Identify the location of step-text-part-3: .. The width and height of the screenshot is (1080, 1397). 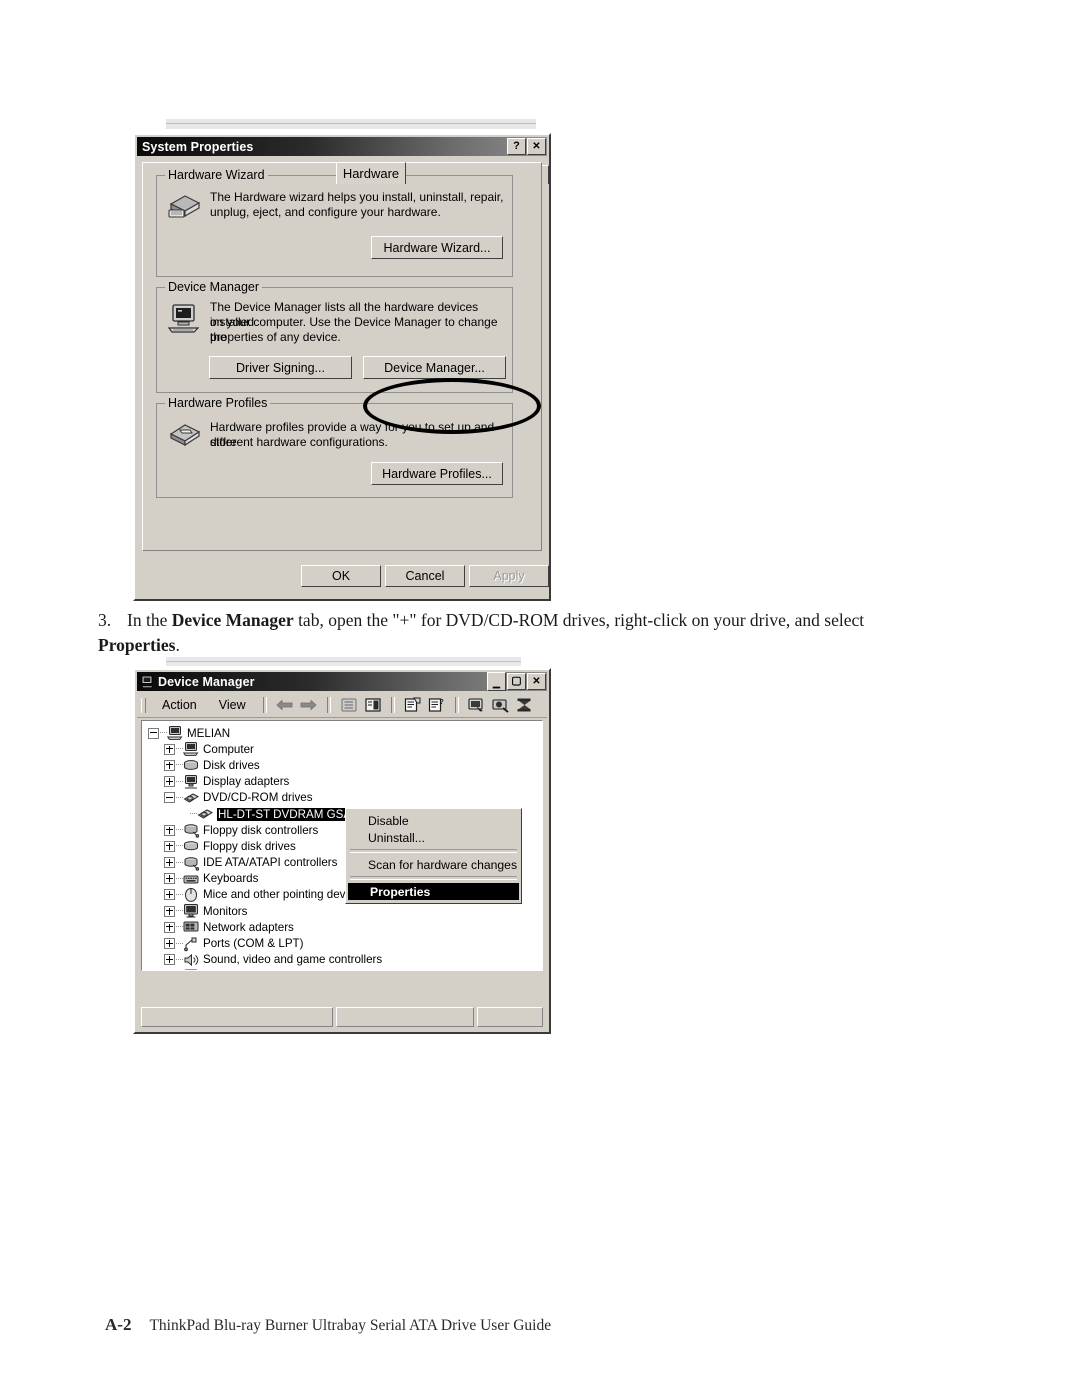
(177, 645).